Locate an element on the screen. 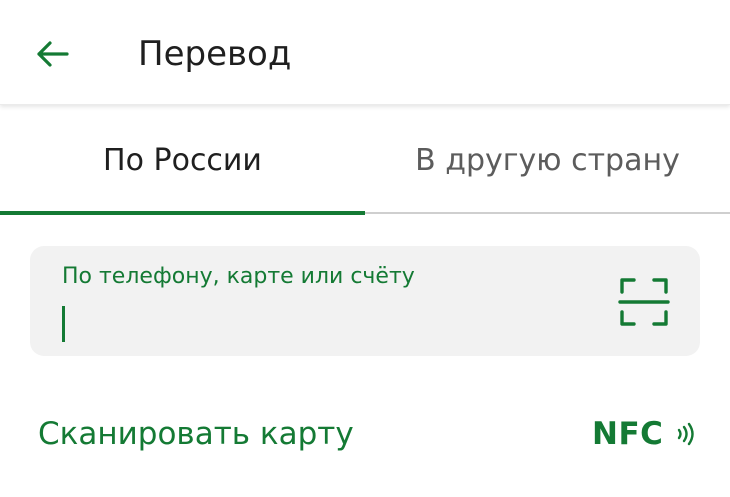  nfc-label: NFC is located at coordinates (628, 434).